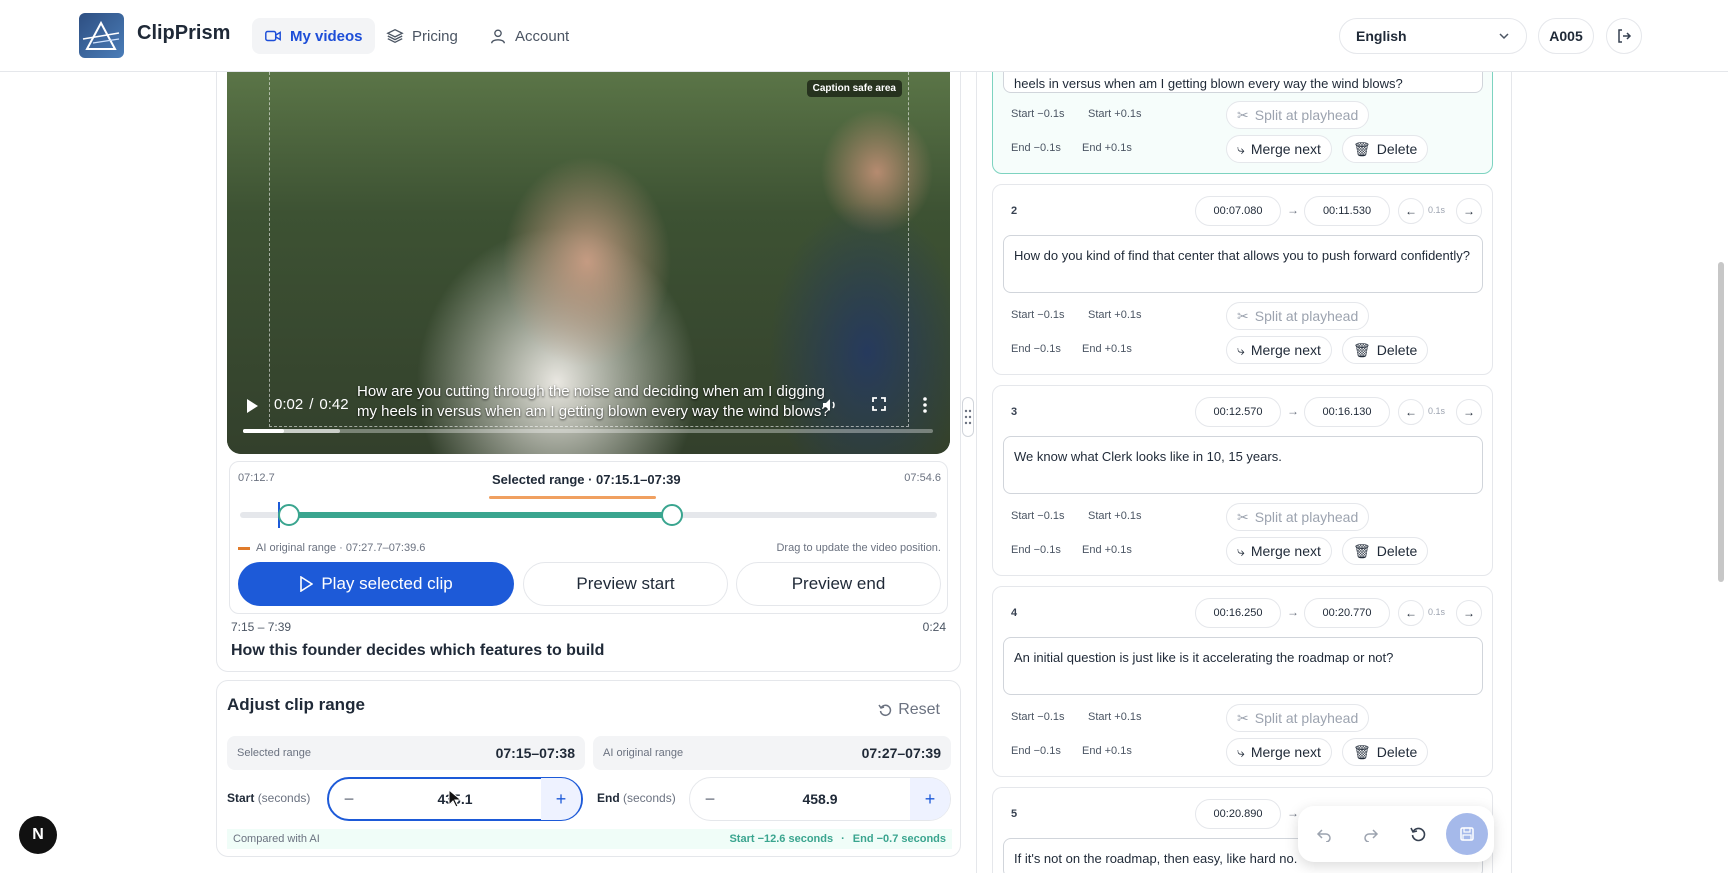  What do you see at coordinates (349, 799) in the screenshot?
I see `start-decrement-button: −` at bounding box center [349, 799].